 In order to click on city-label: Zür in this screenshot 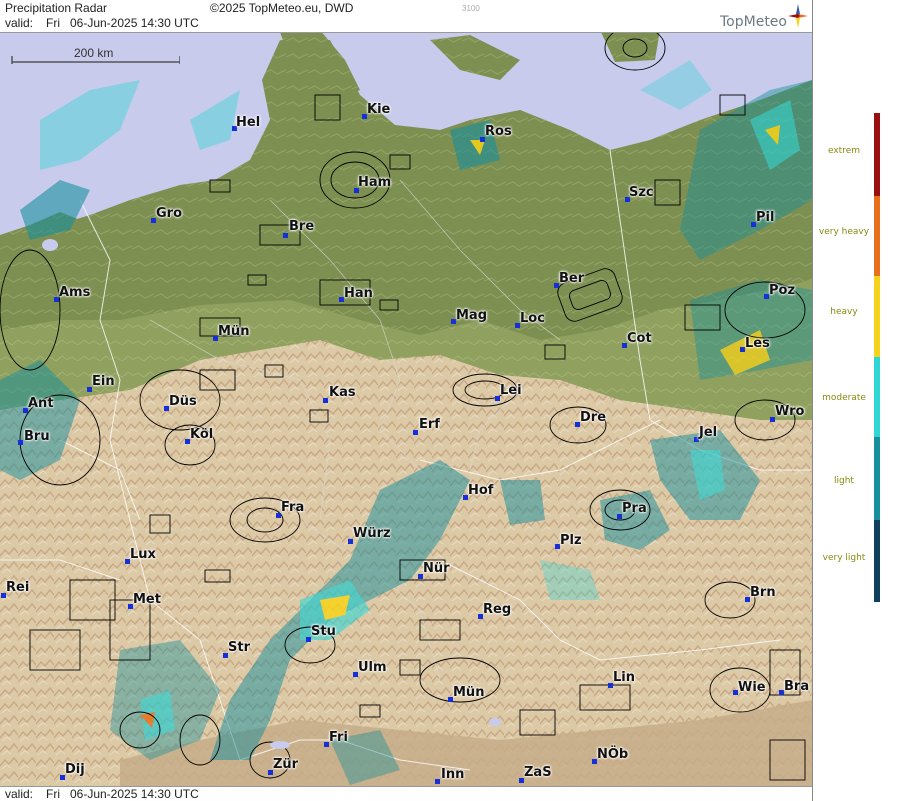, I will do `click(286, 764)`.